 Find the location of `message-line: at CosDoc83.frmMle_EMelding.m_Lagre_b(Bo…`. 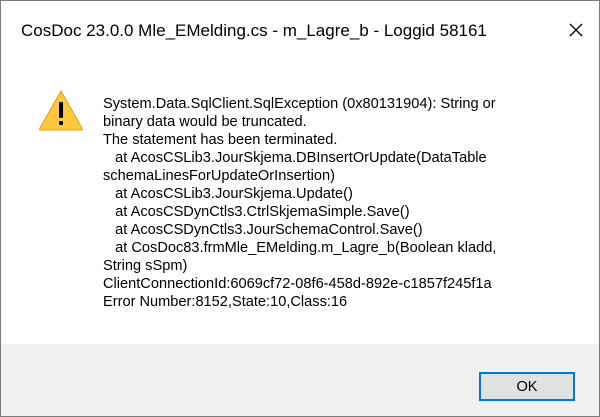

message-line: at CosDoc83.frmMle_EMelding.m_Lagre_b(Bo… is located at coordinates (300, 248).